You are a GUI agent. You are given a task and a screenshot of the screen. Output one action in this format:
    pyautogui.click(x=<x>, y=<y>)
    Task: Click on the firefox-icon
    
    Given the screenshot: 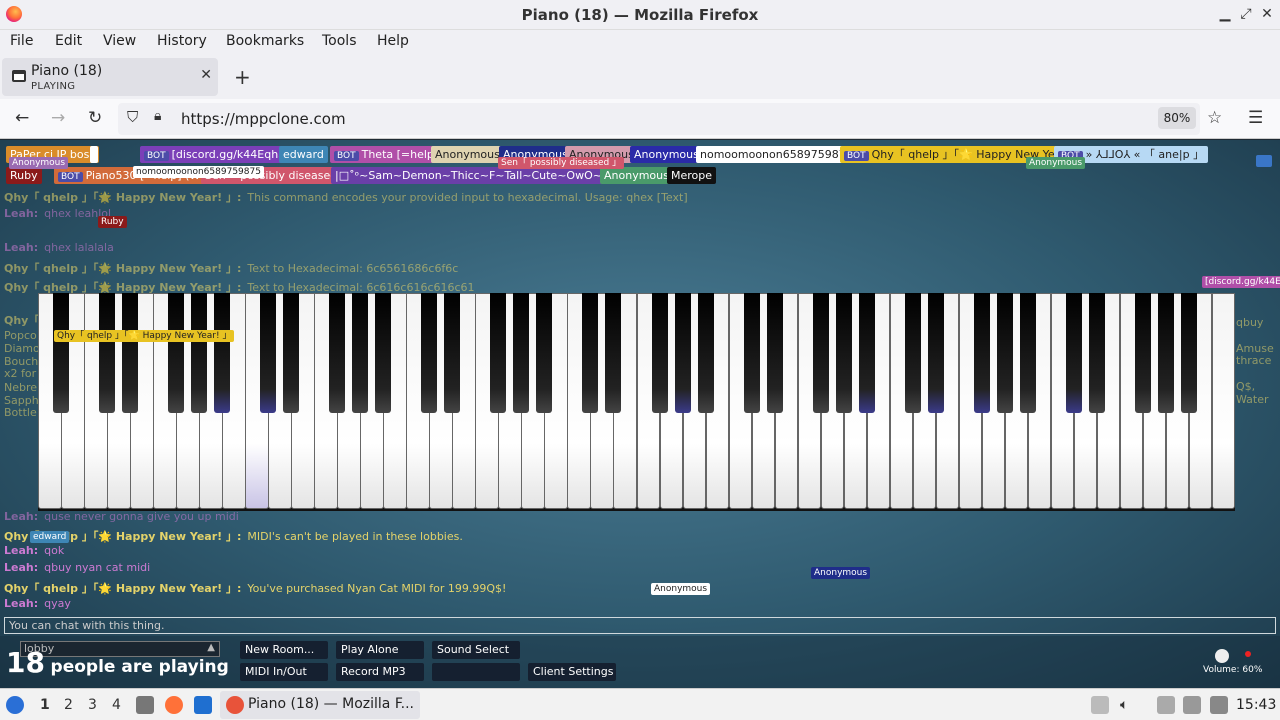 What is the action you would take?
    pyautogui.click(x=174, y=705)
    